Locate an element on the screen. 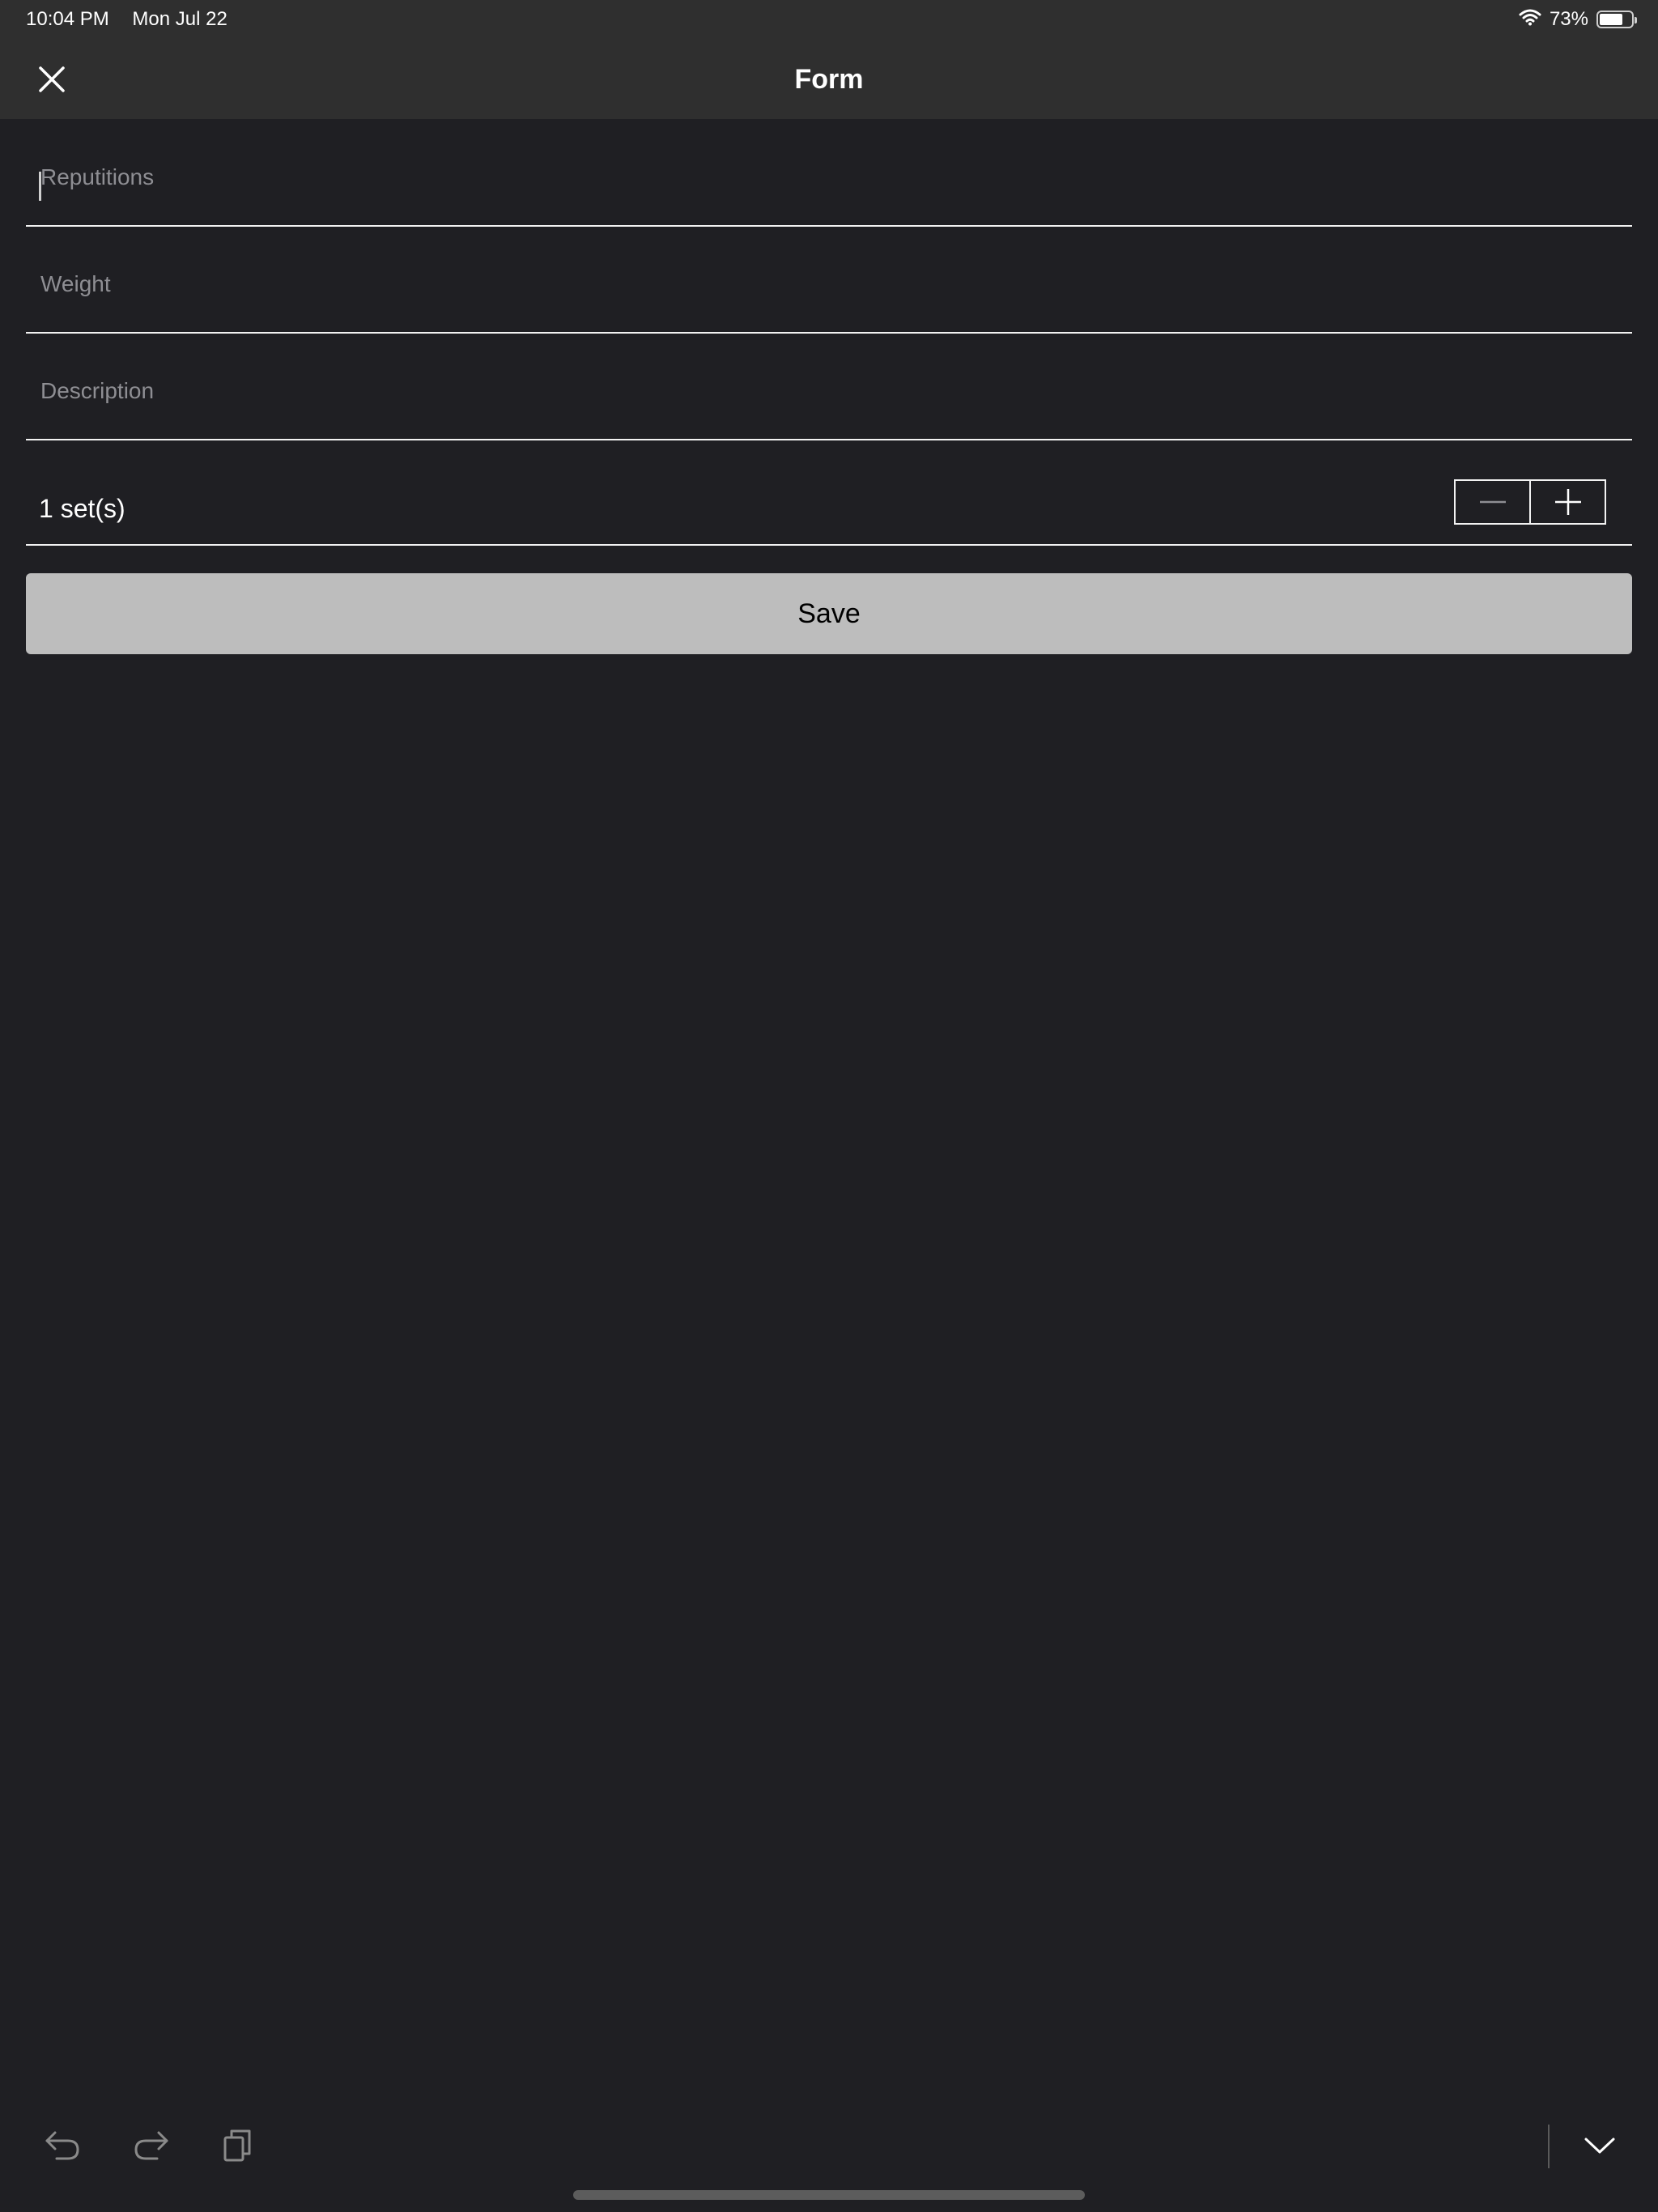  plus-icon is located at coordinates (1567, 502).